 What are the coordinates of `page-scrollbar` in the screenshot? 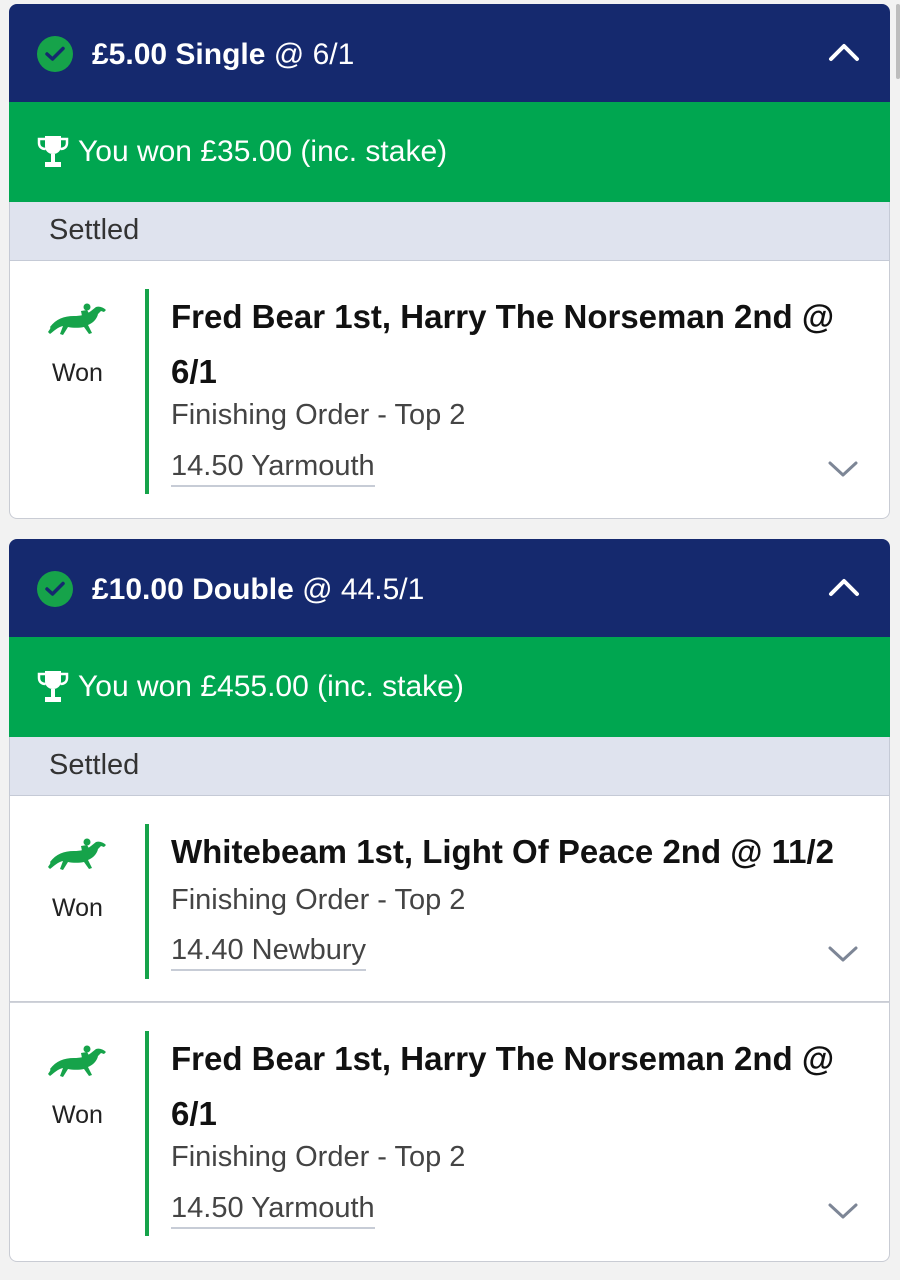 It's located at (898, 41).